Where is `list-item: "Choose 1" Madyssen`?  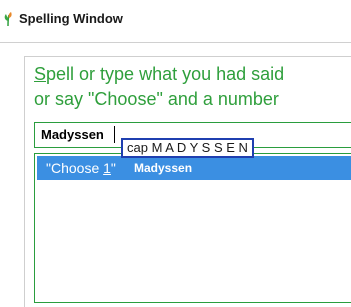
list-item: "Choose 1" Madyssen is located at coordinates (194, 168).